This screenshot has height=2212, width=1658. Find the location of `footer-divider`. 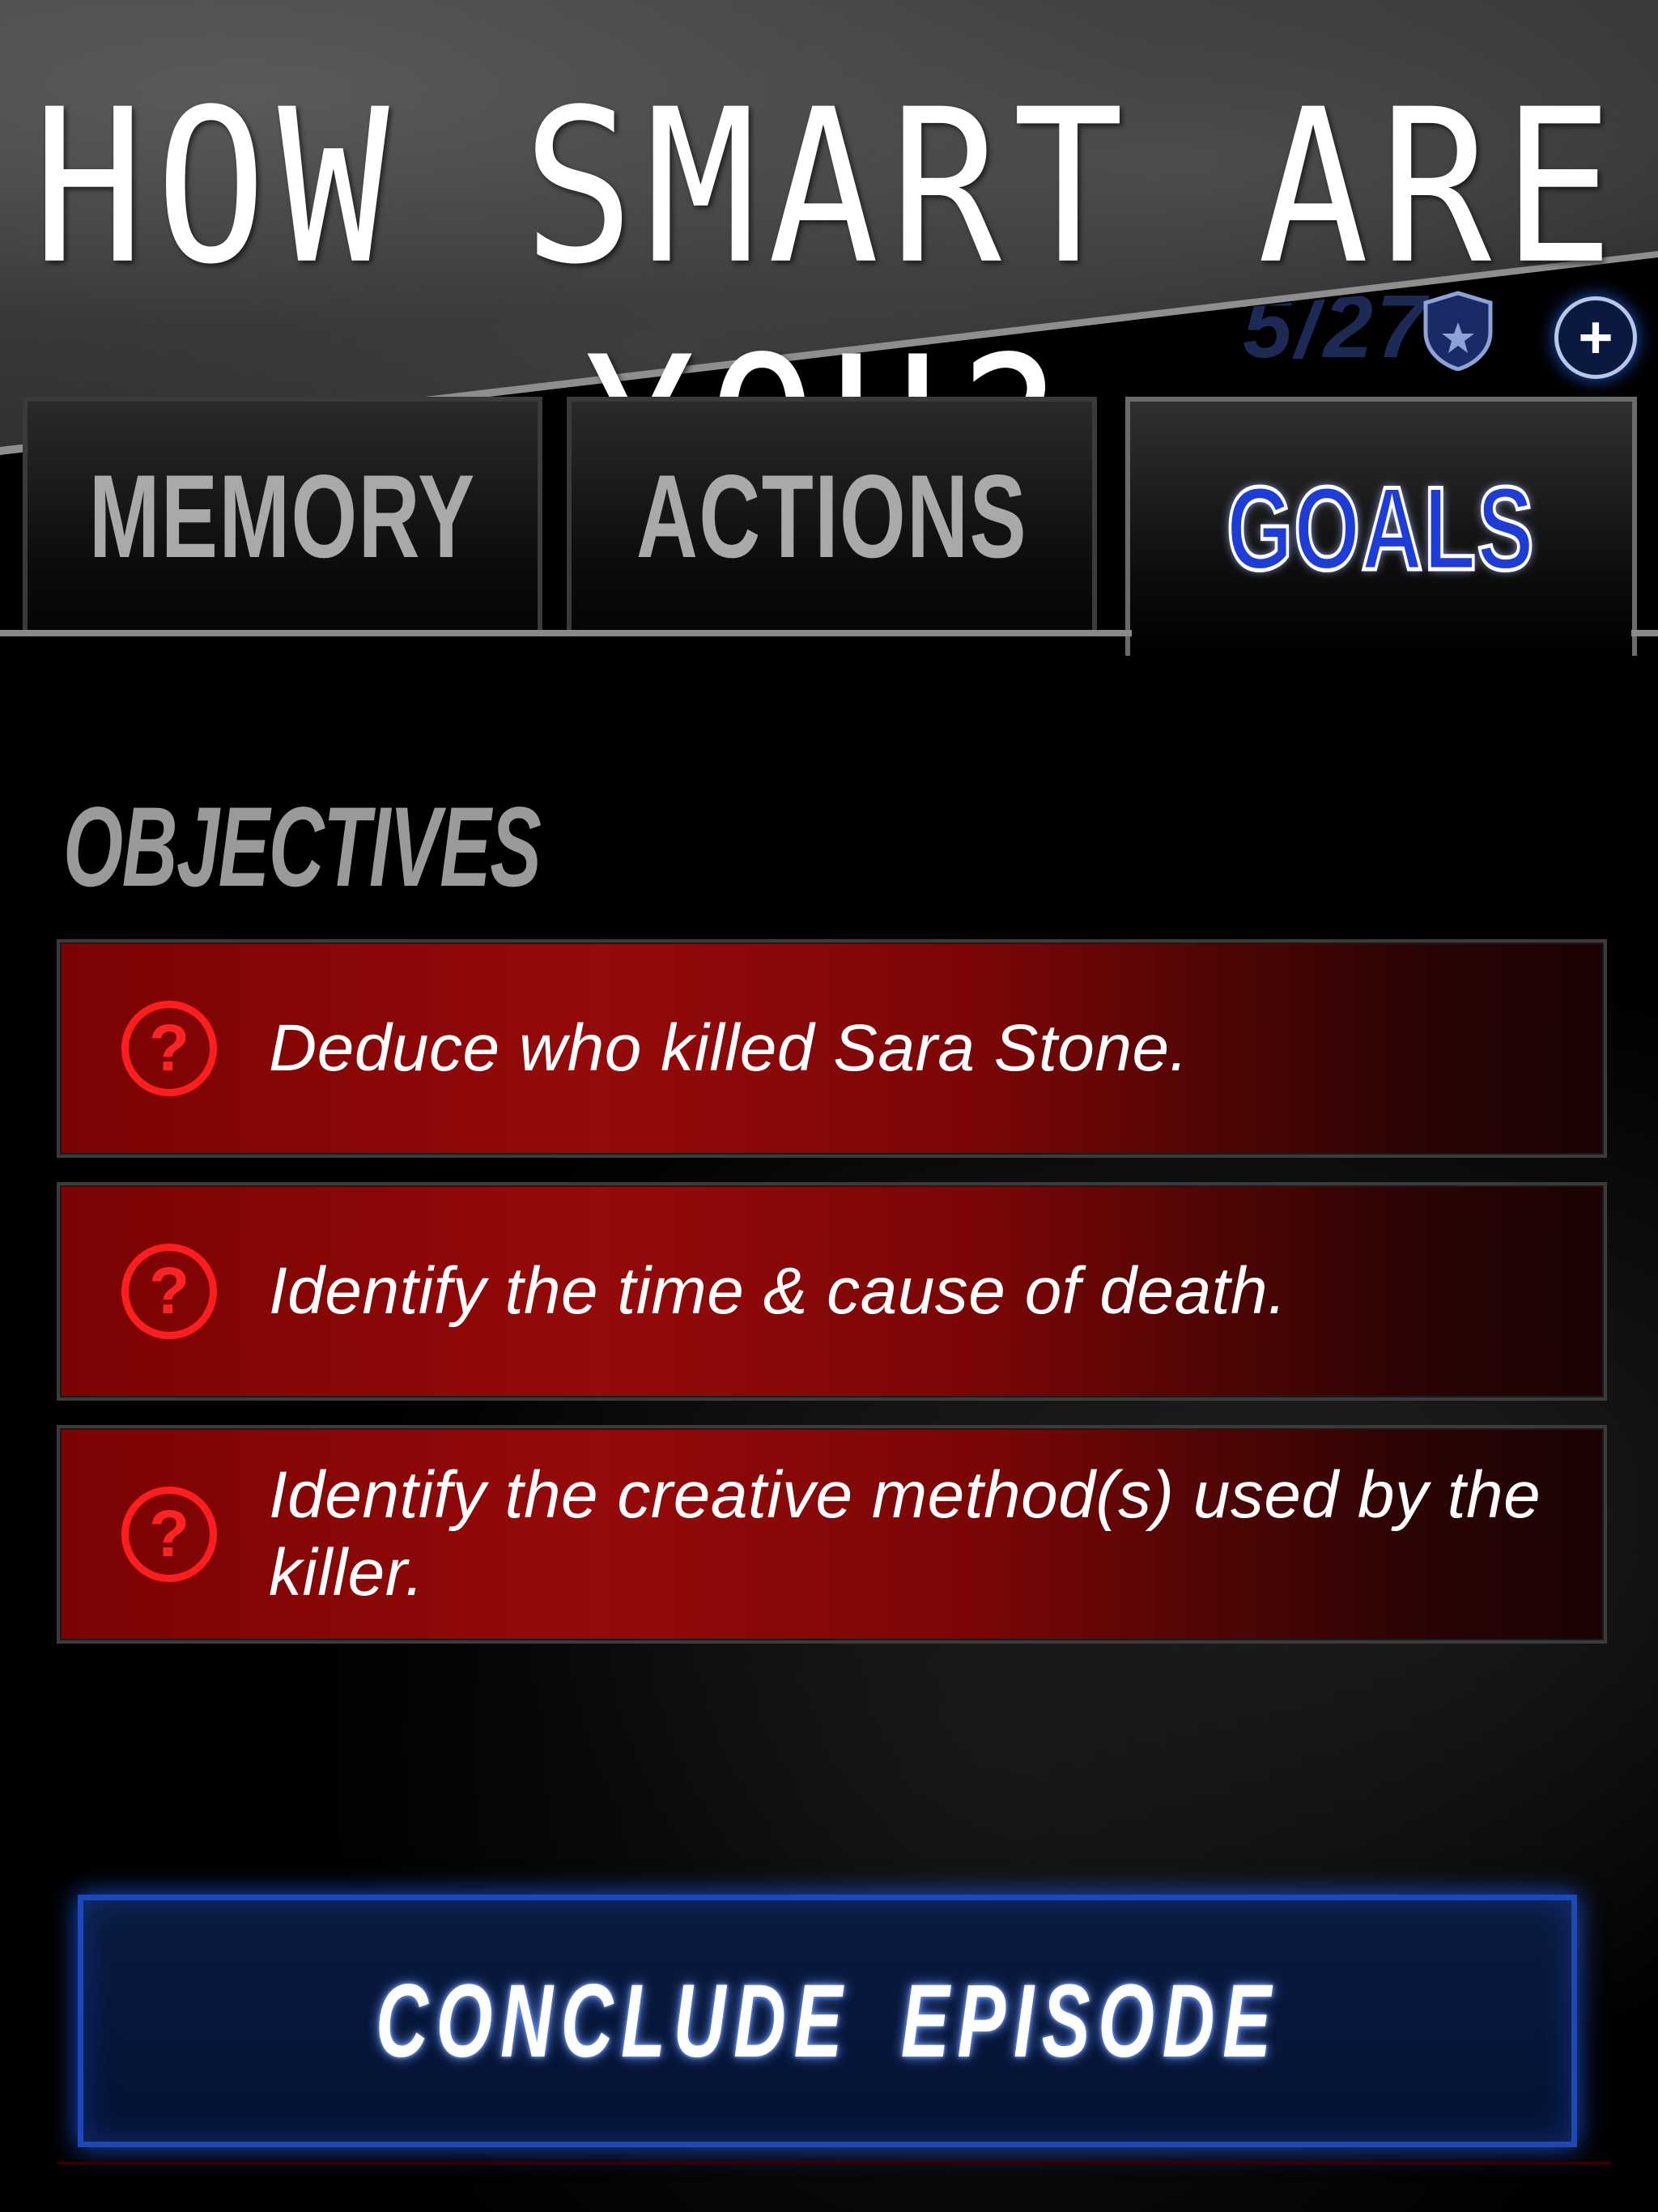

footer-divider is located at coordinates (834, 2163).